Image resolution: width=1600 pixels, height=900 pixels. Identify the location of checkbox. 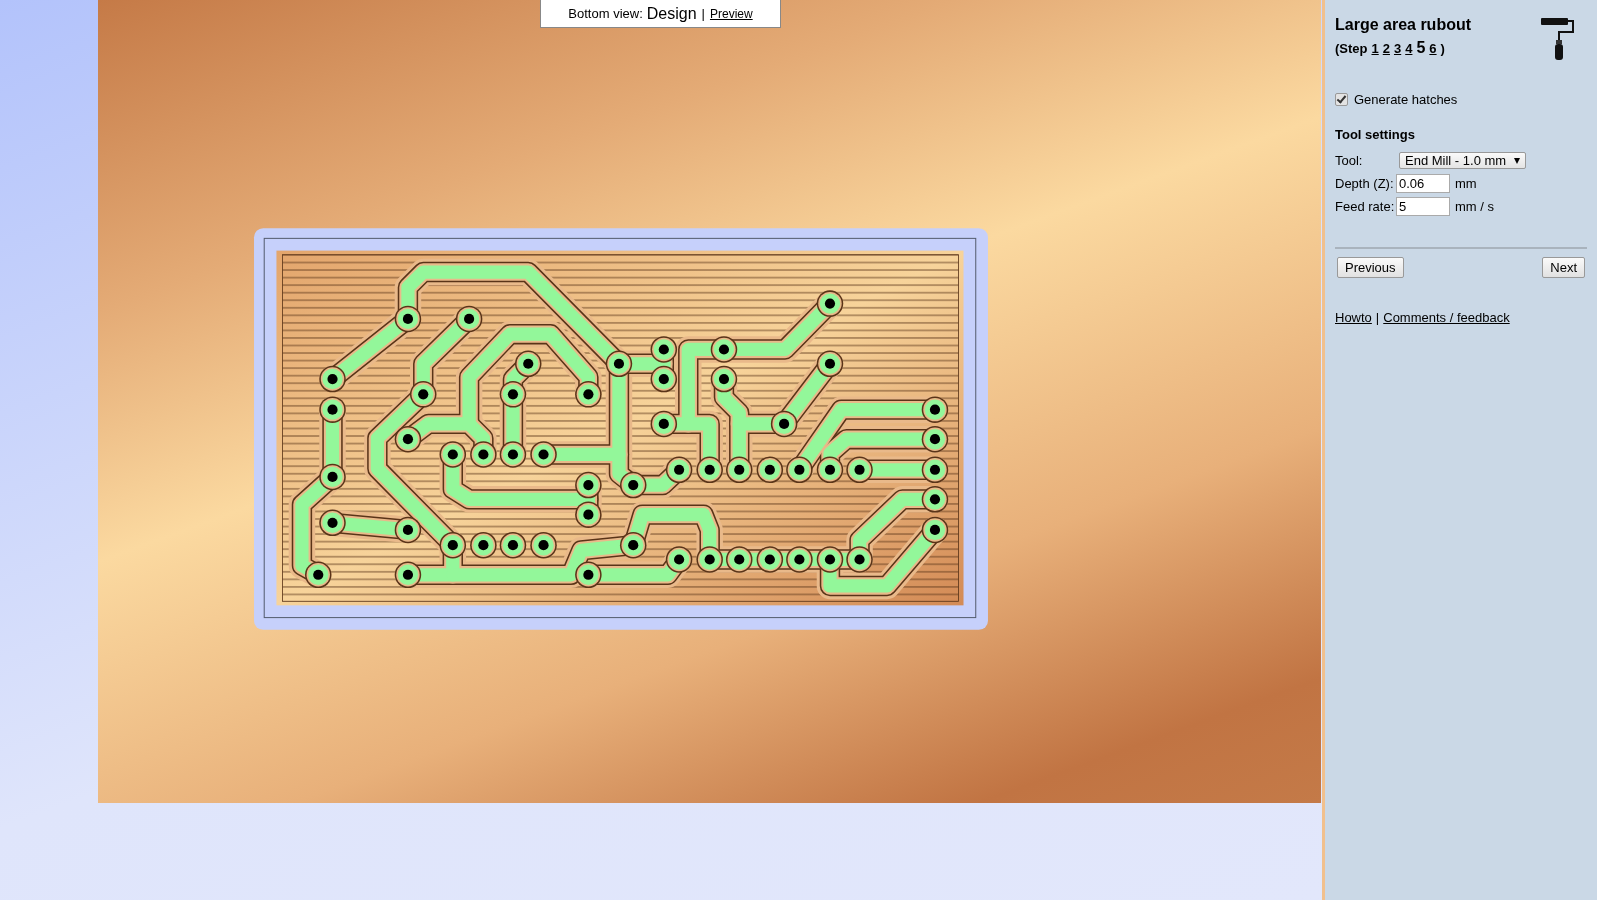
(1341, 99).